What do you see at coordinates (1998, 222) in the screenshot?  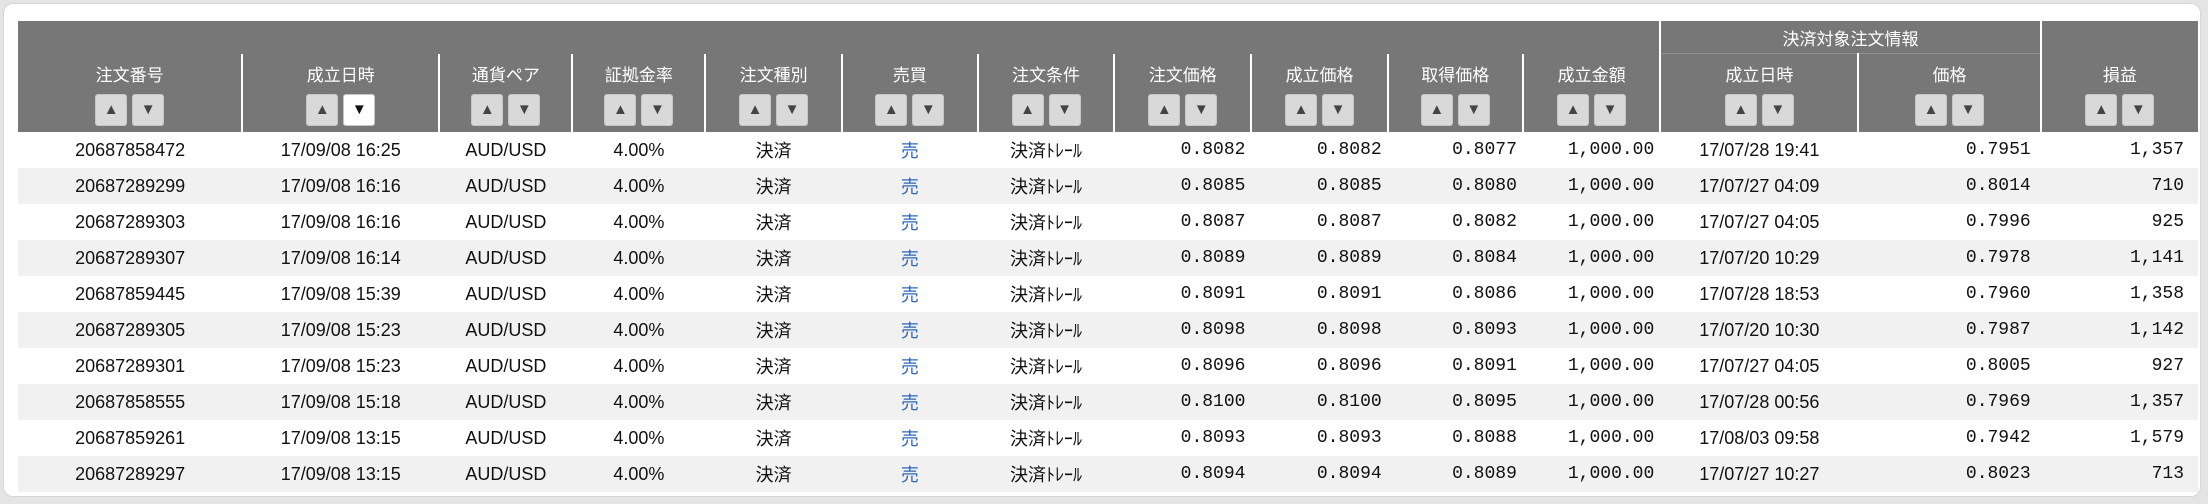 I see `cell-settle-price: 0.7996` at bounding box center [1998, 222].